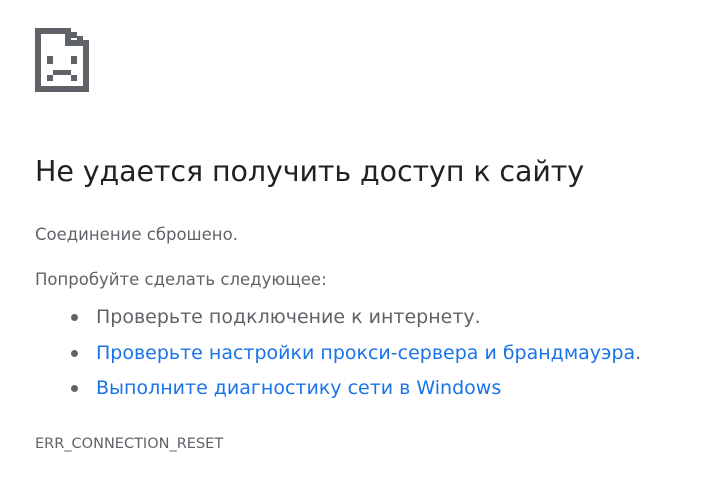 The height and width of the screenshot is (497, 706). Describe the element at coordinates (288, 317) in the screenshot. I see `suggestion-text: Проверьте подключение к интернету.` at that location.